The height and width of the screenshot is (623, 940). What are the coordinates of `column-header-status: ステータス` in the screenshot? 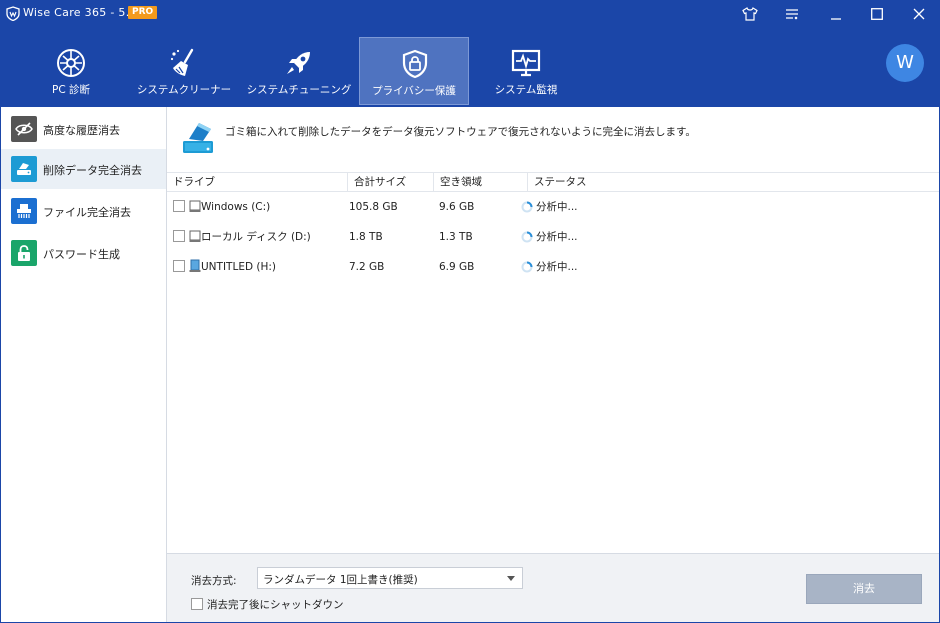 It's located at (733, 182).